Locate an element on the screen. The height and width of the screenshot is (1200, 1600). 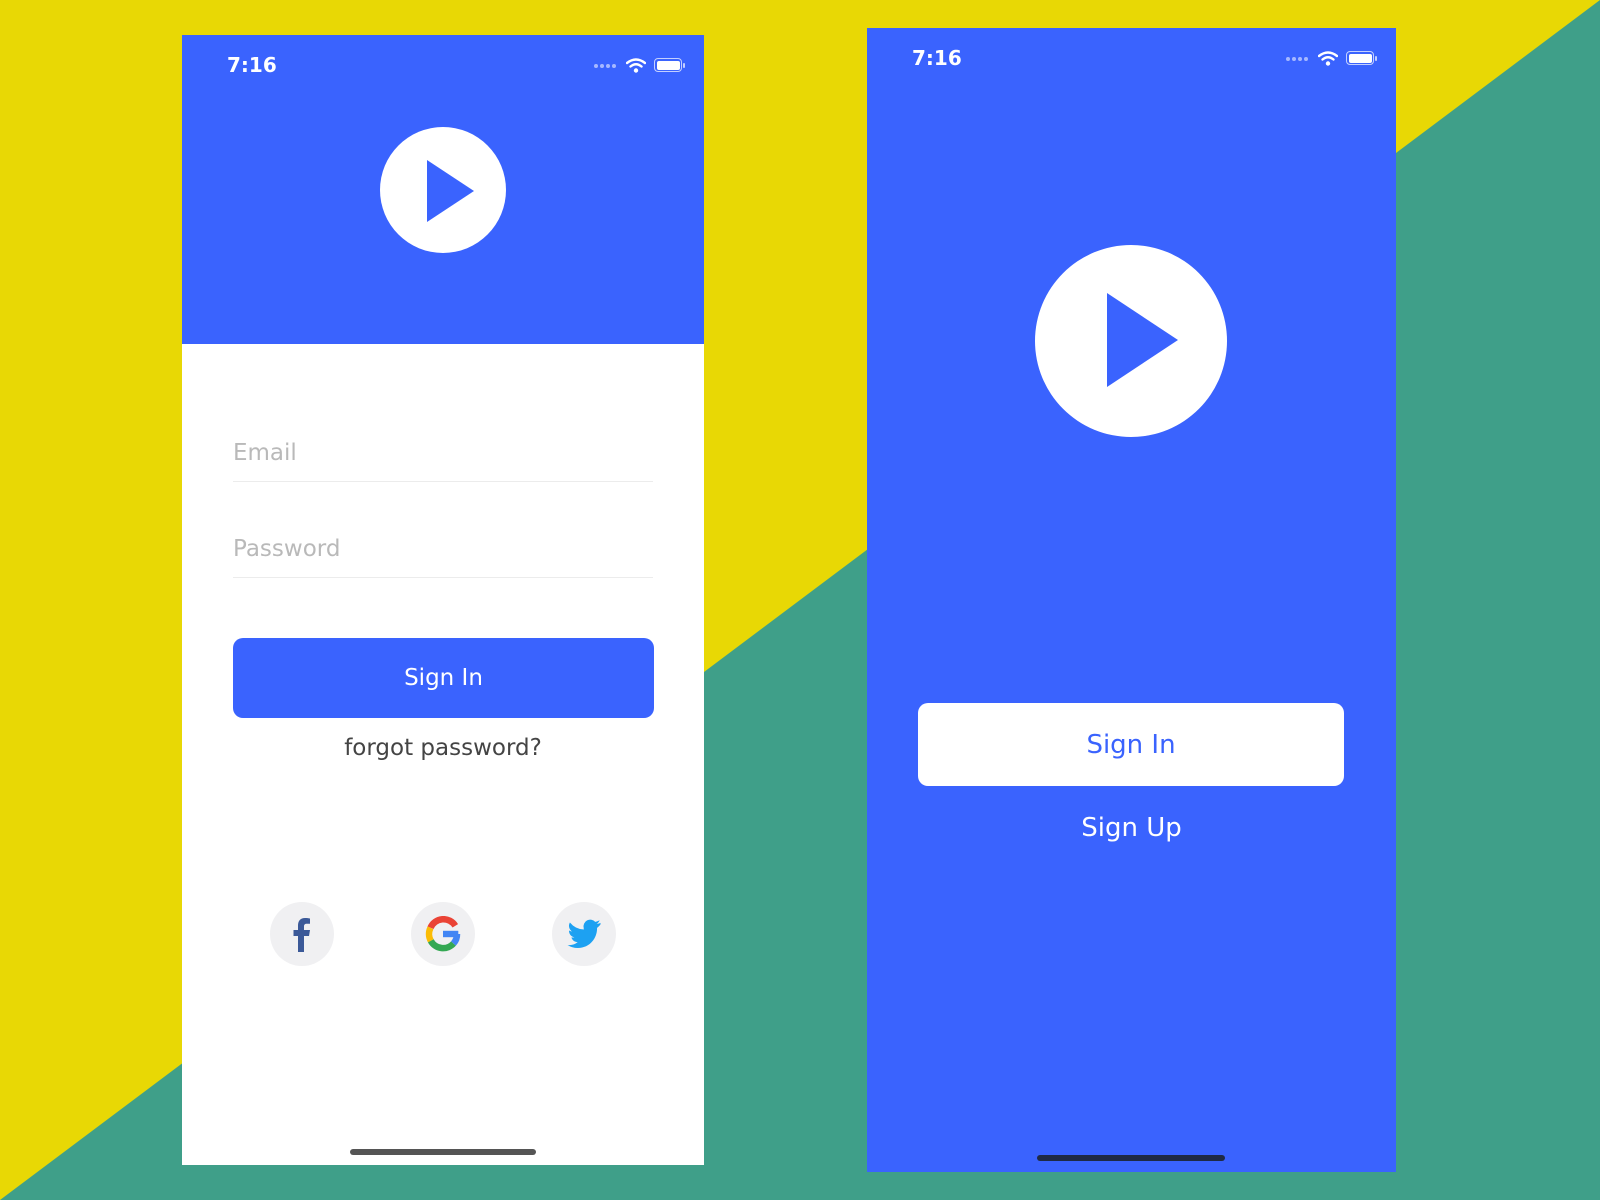
sign-up-link: Sign Up is located at coordinates (1131, 828).